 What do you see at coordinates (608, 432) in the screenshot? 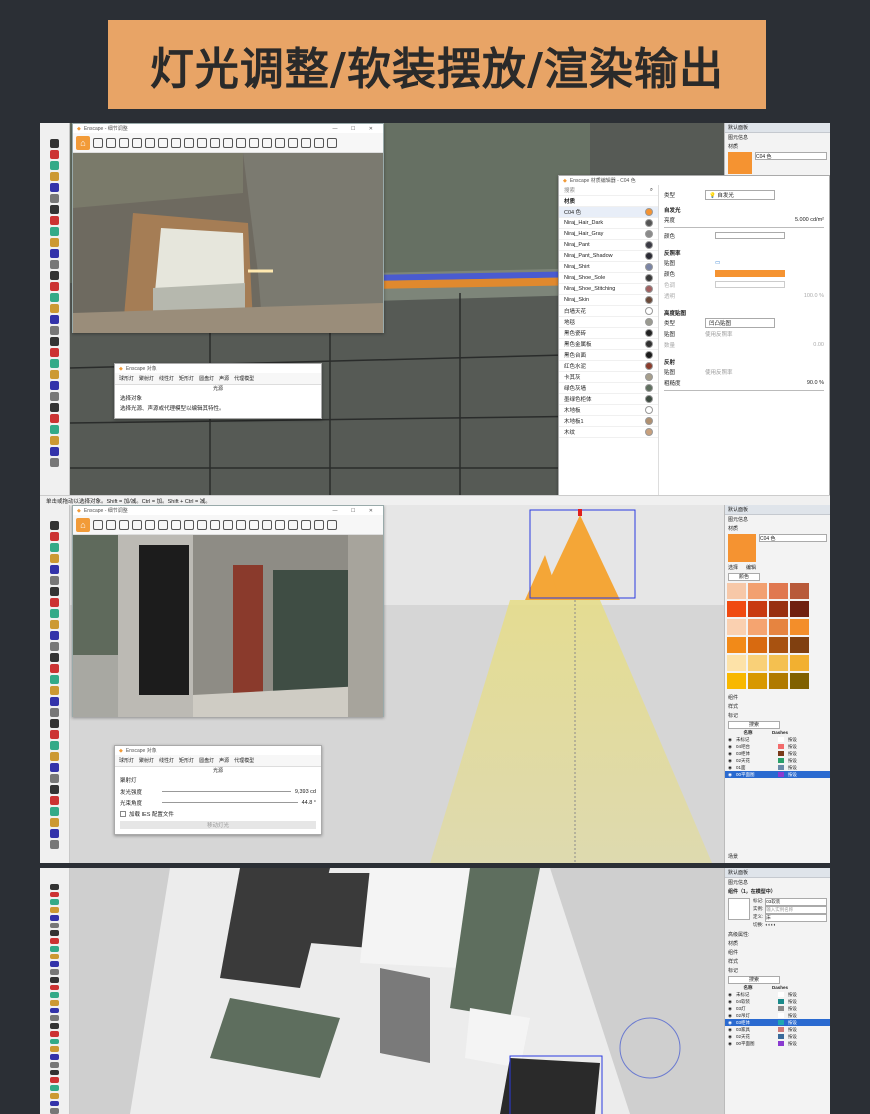
I see `material-item: 木纹` at bounding box center [608, 432].